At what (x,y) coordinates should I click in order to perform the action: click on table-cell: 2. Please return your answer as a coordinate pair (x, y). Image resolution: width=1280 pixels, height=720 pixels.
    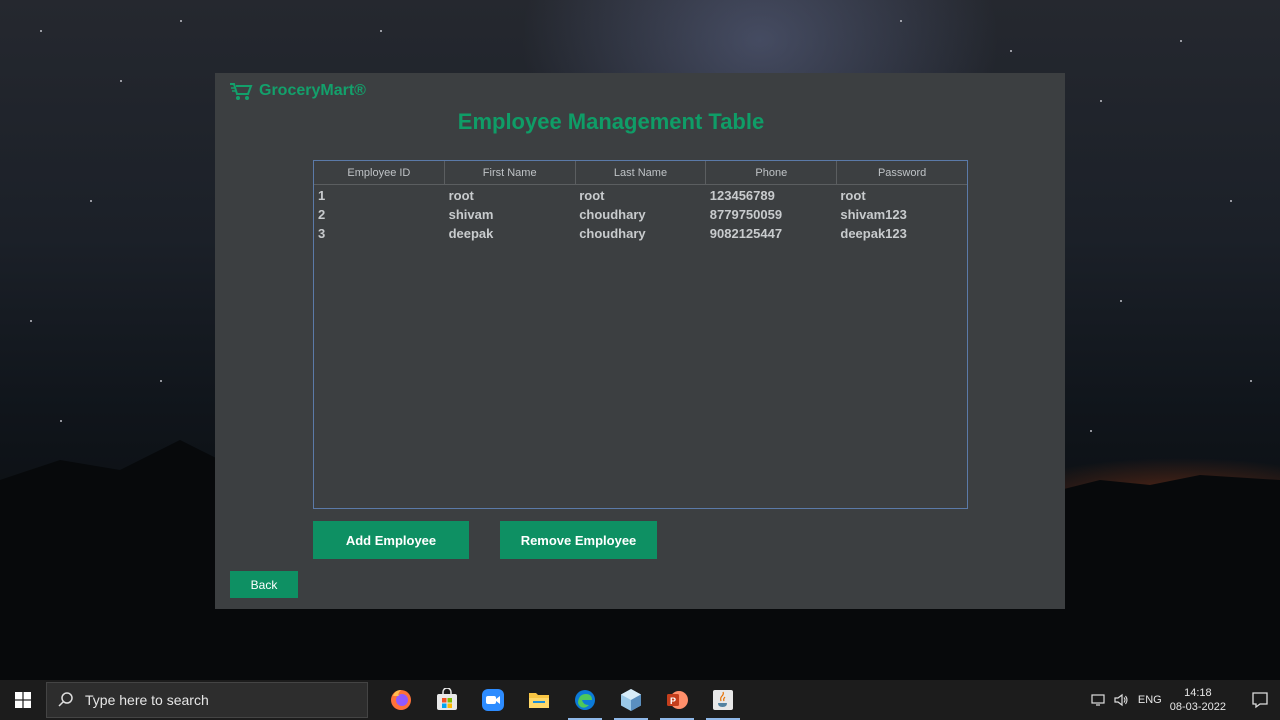
    Looking at the image, I should click on (322, 214).